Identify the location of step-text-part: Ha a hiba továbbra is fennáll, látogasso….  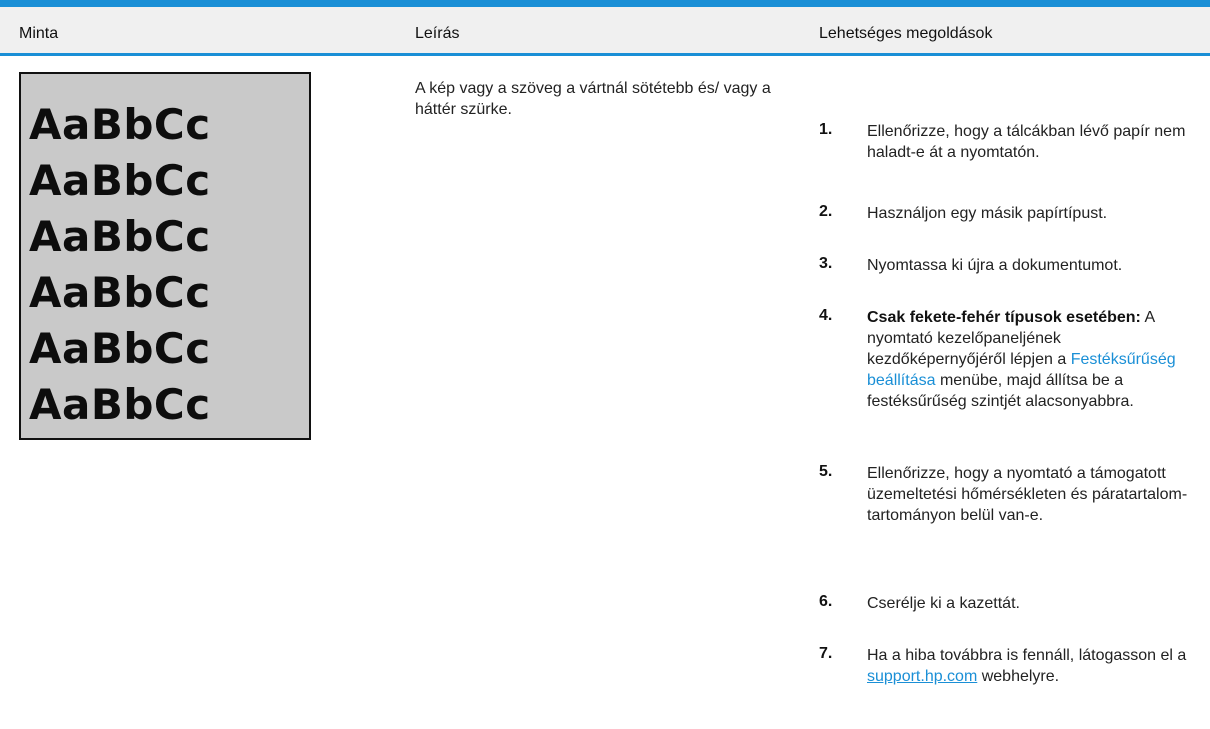
(1027, 655).